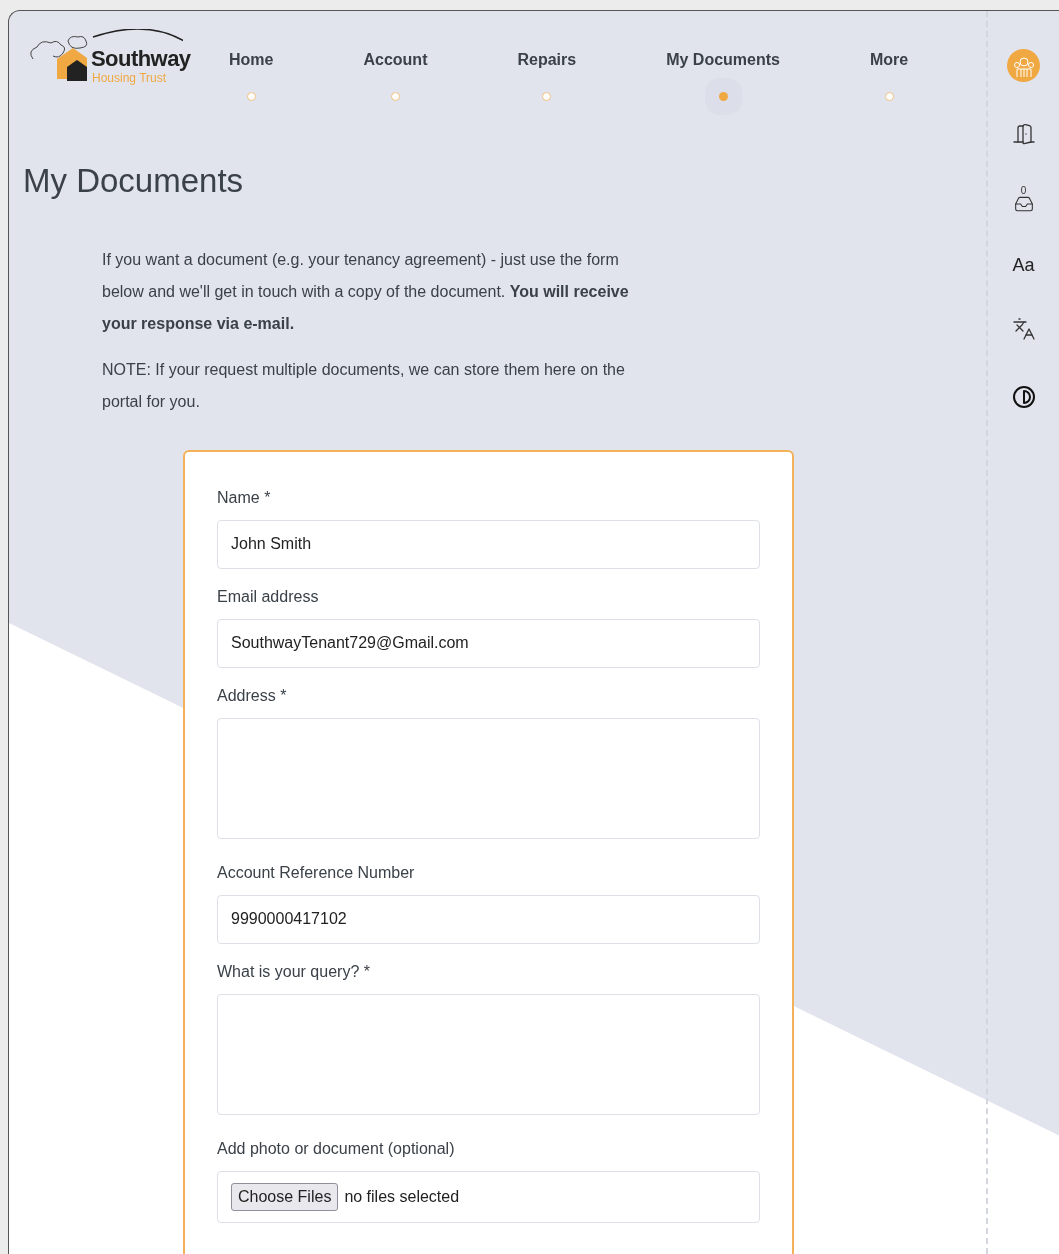  I want to click on intro-paragraph: NOTE: If your request multiple documents, we can store them here on the portal for you., so click(364, 385).